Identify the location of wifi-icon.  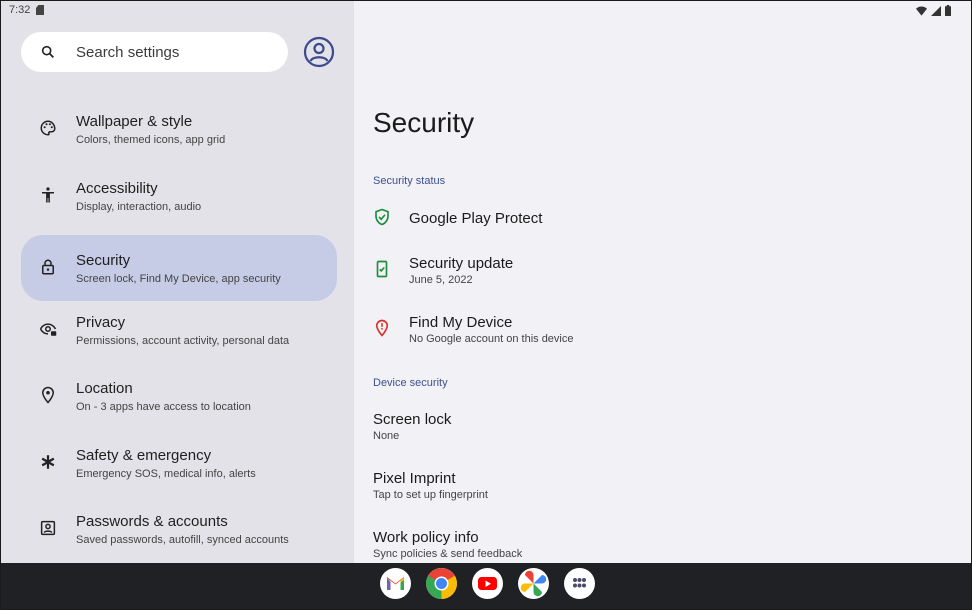
(921, 10).